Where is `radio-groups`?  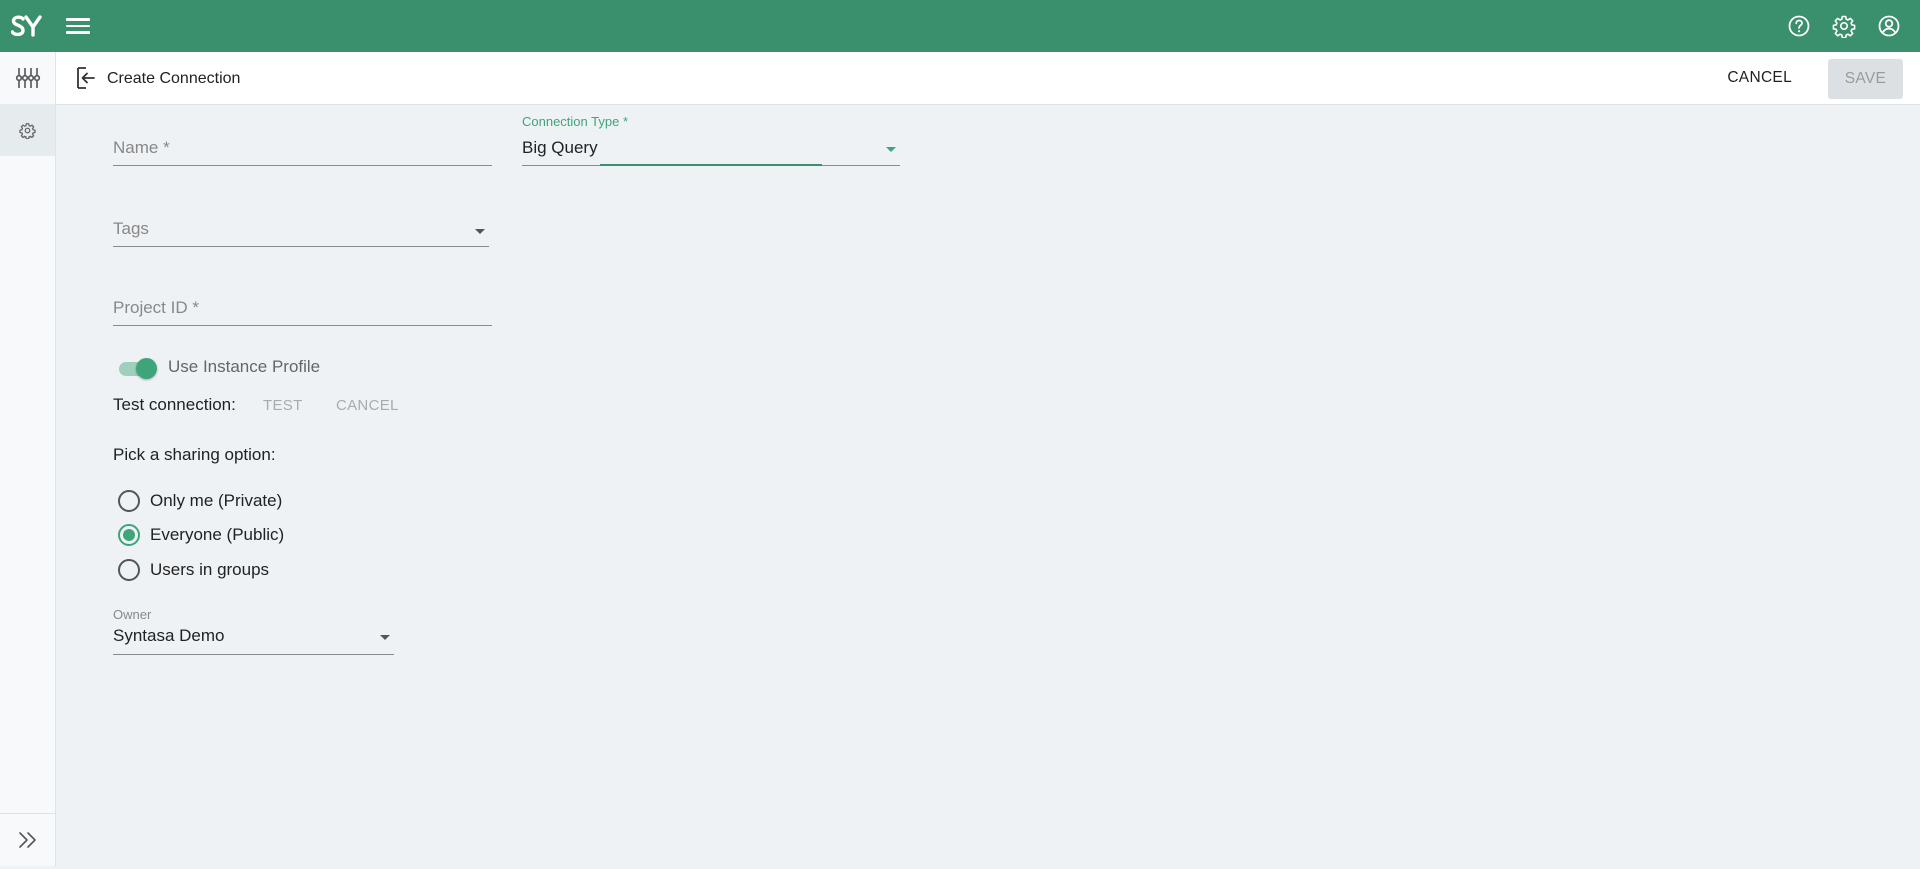 radio-groups is located at coordinates (129, 570).